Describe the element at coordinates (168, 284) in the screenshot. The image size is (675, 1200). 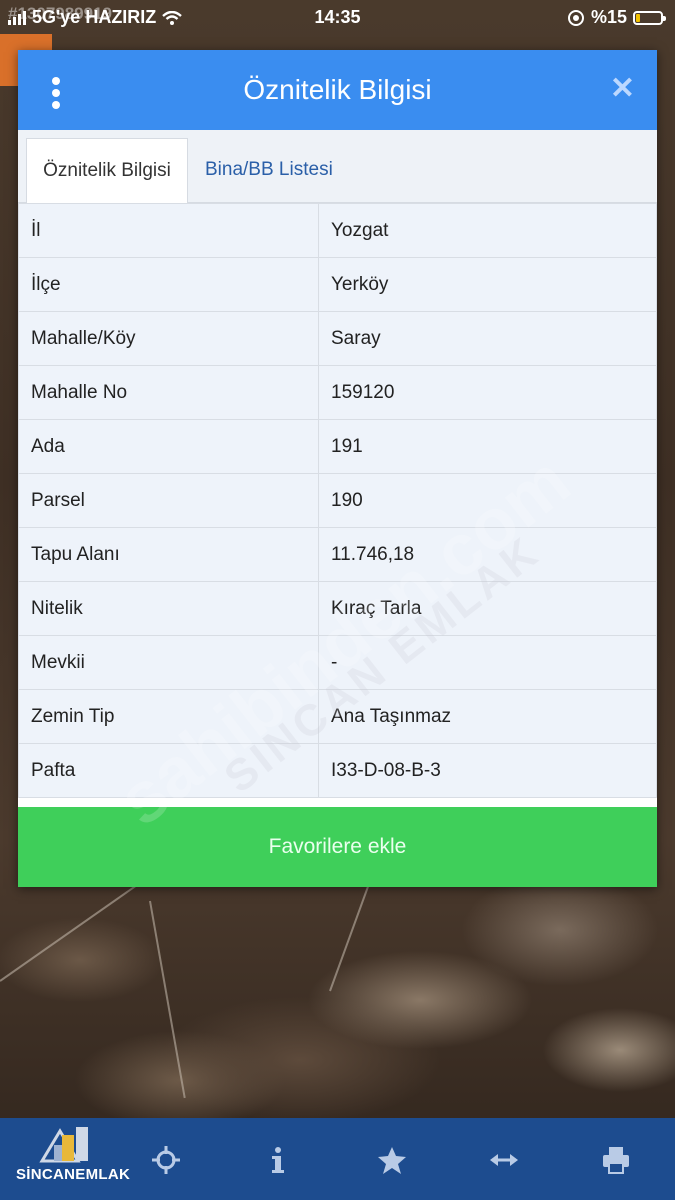
I see `row-key: İlçe` at that location.